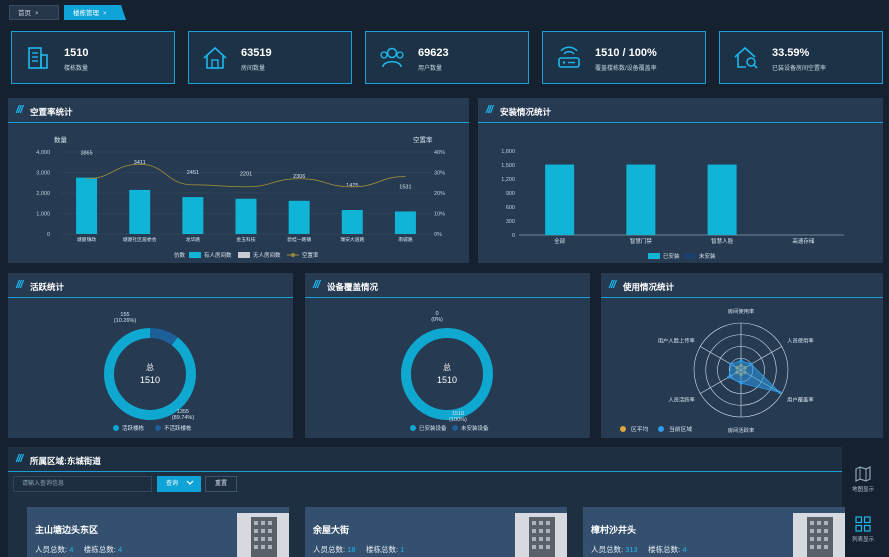 The height and width of the screenshot is (557, 889). Describe the element at coordinates (513, 236) in the screenshot. I see `y-tick-label: 0` at that location.